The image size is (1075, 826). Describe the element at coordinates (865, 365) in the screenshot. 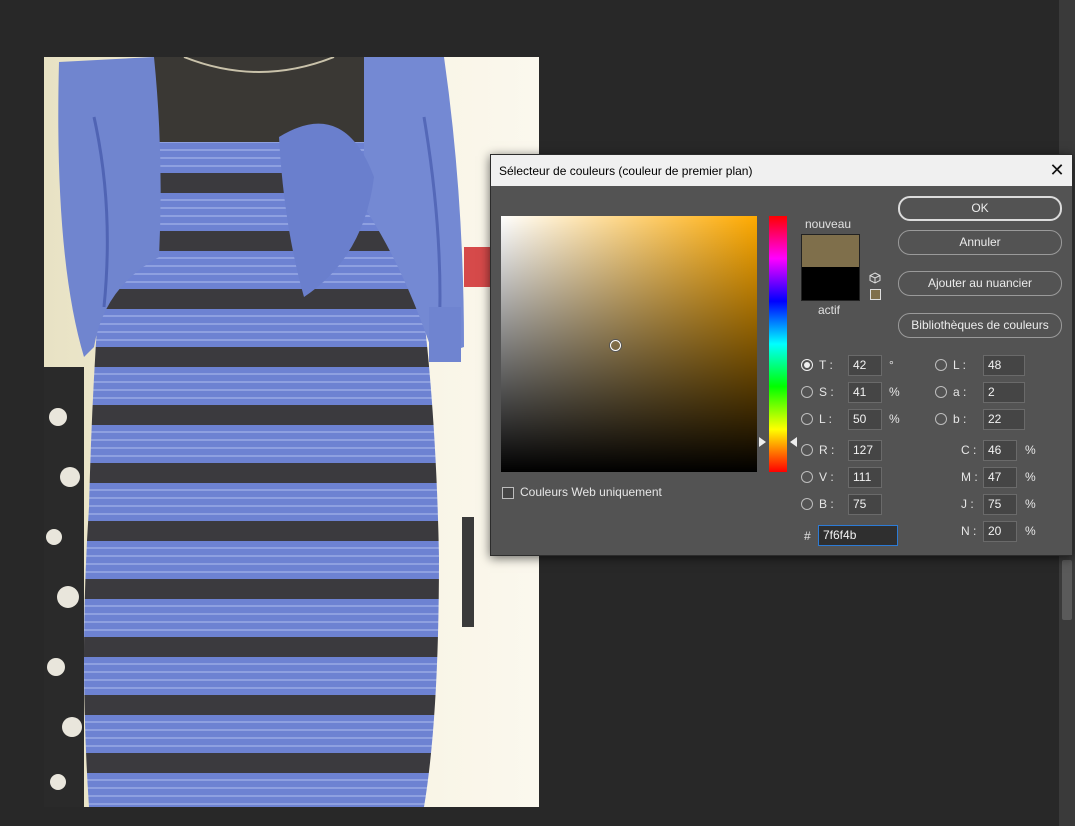

I see `hue-input: 42` at that location.